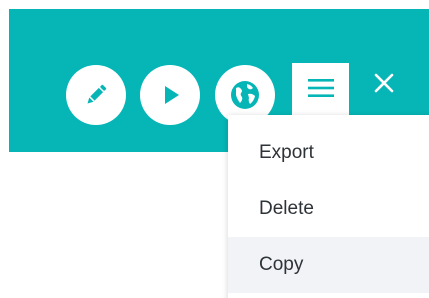 The width and height of the screenshot is (429, 298). Describe the element at coordinates (328, 209) in the screenshot. I see `menu-item-delete: Delete` at that location.